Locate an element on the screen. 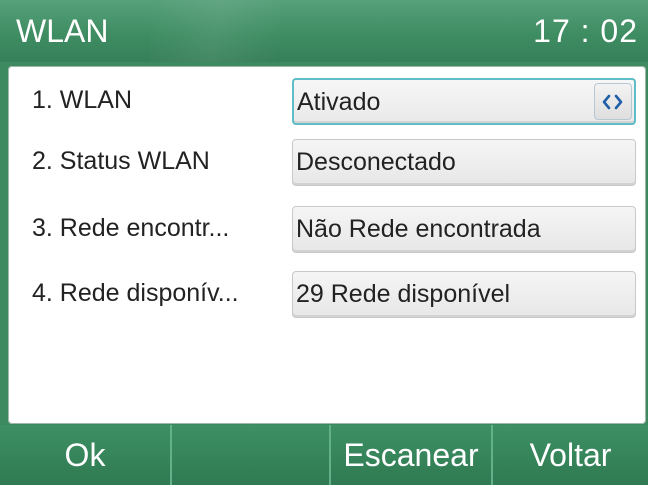  row-available-network: 4. Rede disponív... 29 Rede disponível is located at coordinates (327, 293).